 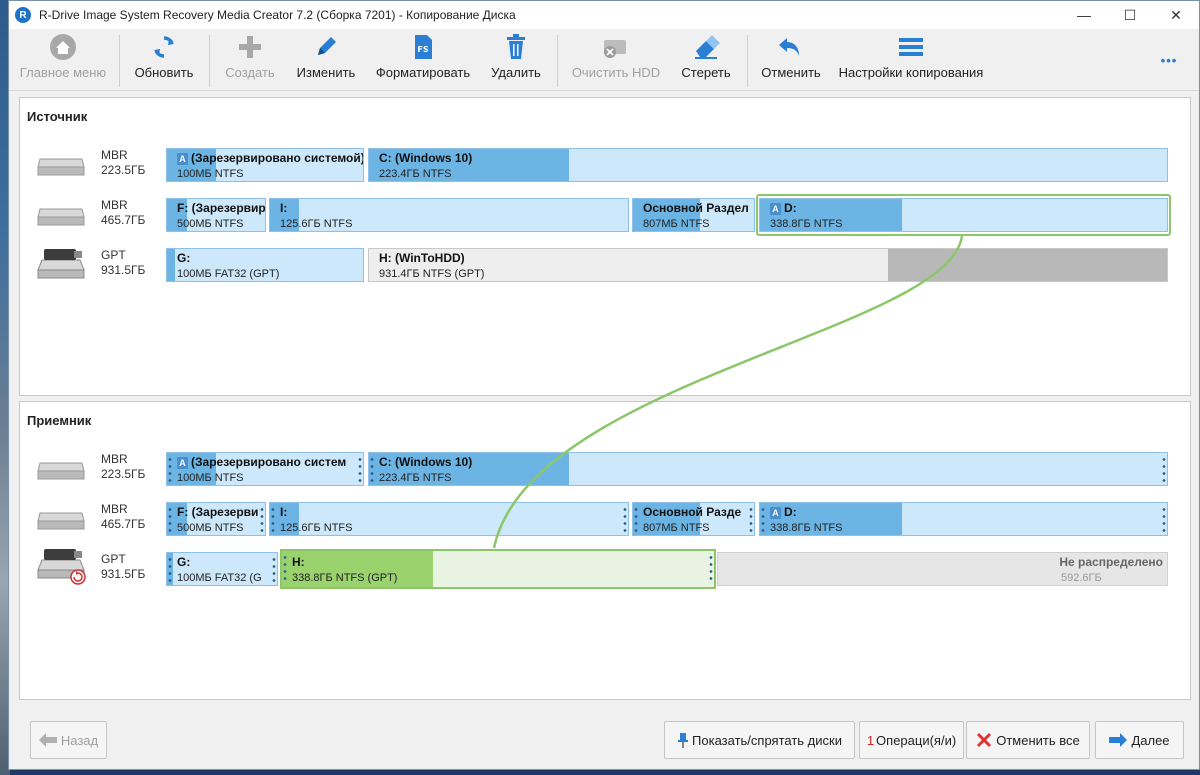 I want to click on cancel-all-button: Отменить все, so click(x=1028, y=740).